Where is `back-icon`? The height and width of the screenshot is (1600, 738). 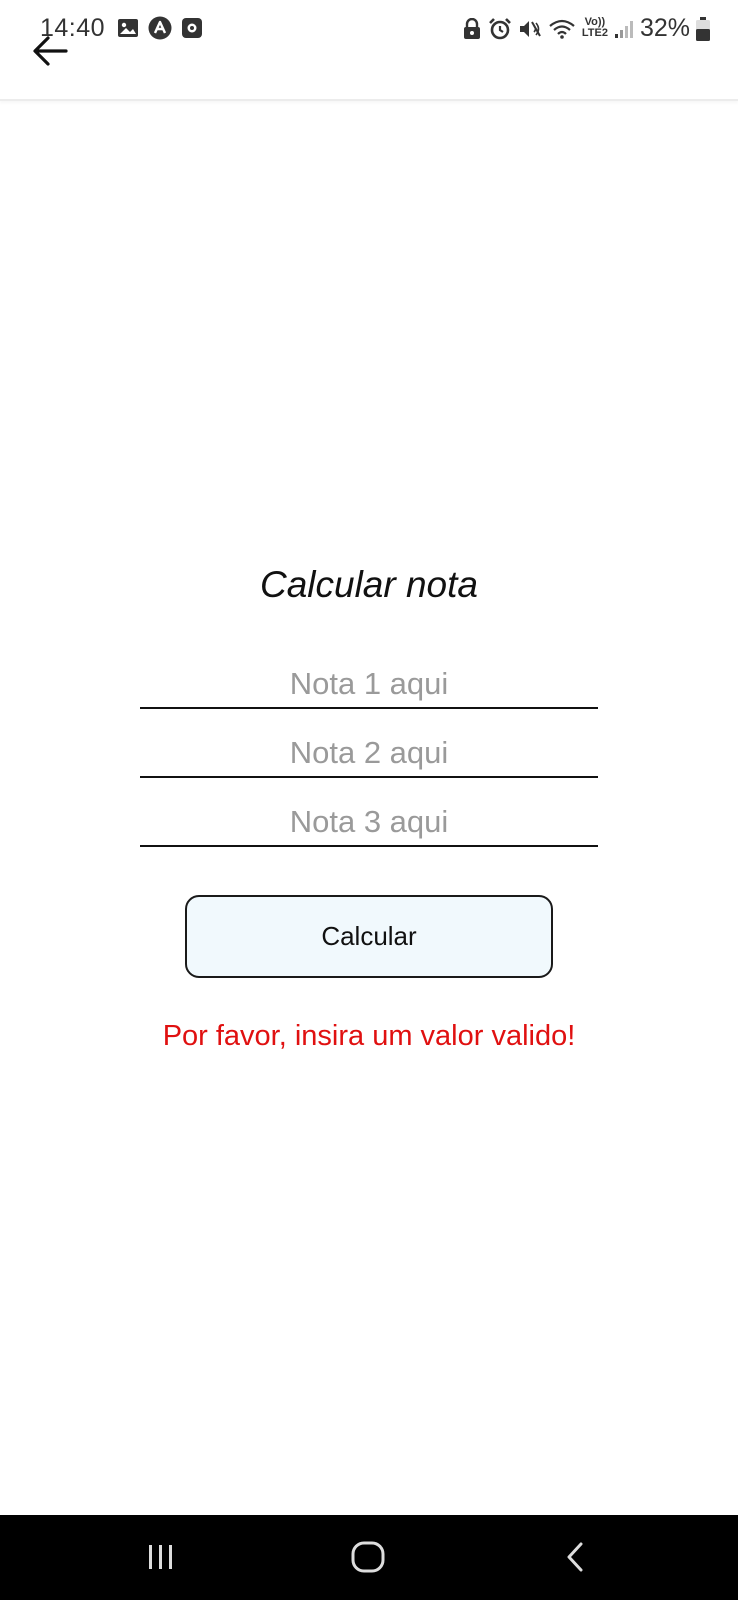
back-icon is located at coordinates (575, 1557).